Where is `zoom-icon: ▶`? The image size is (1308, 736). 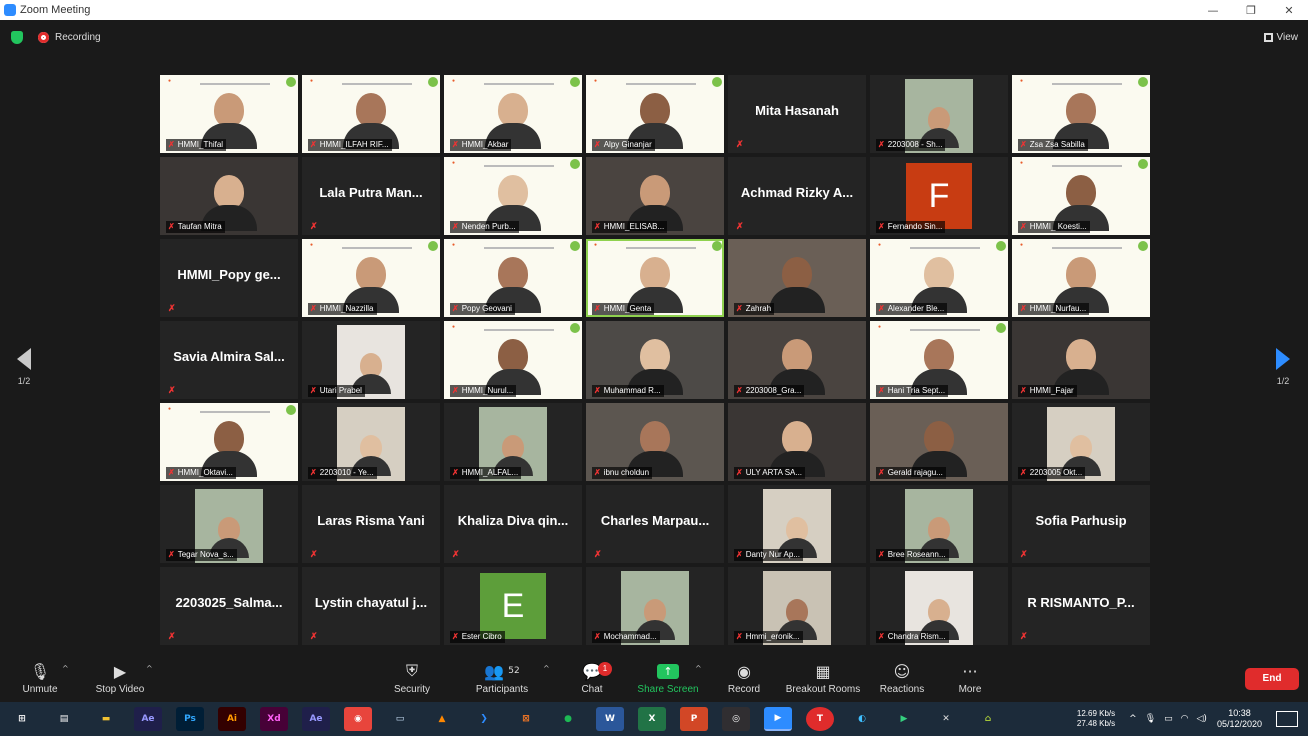 zoom-icon: ▶ is located at coordinates (778, 719).